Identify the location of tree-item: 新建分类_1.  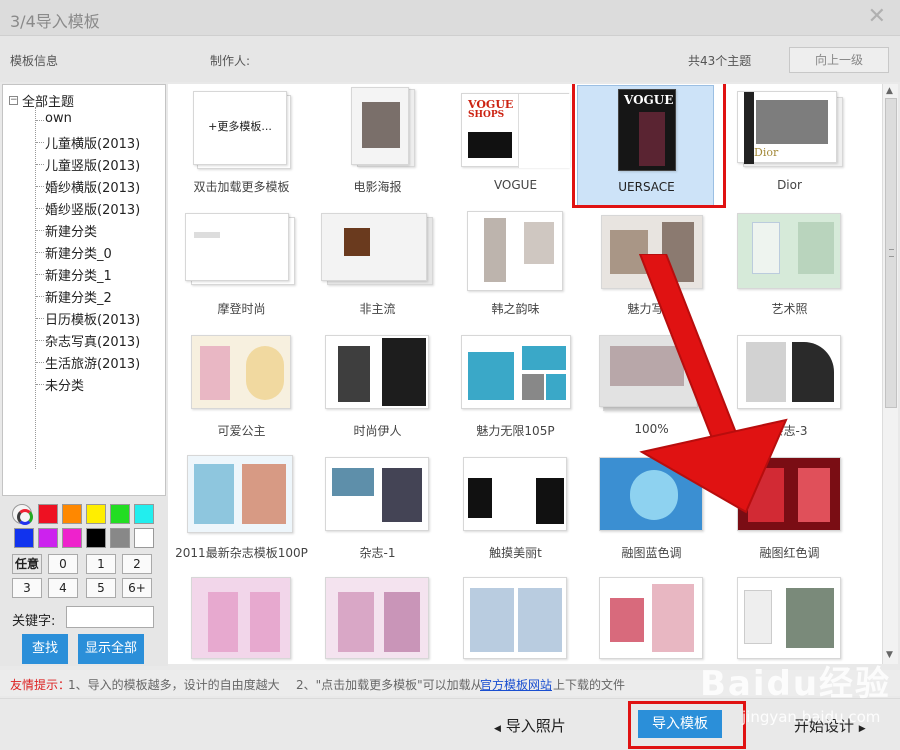
(74, 274).